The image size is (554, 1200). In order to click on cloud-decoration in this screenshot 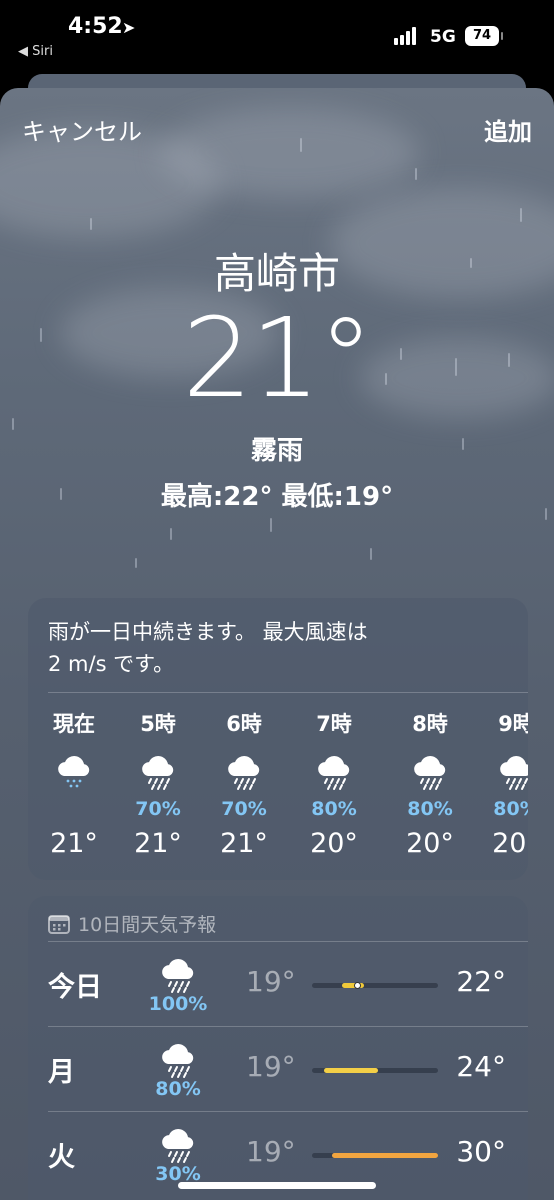, I will do `click(290, 153)`.